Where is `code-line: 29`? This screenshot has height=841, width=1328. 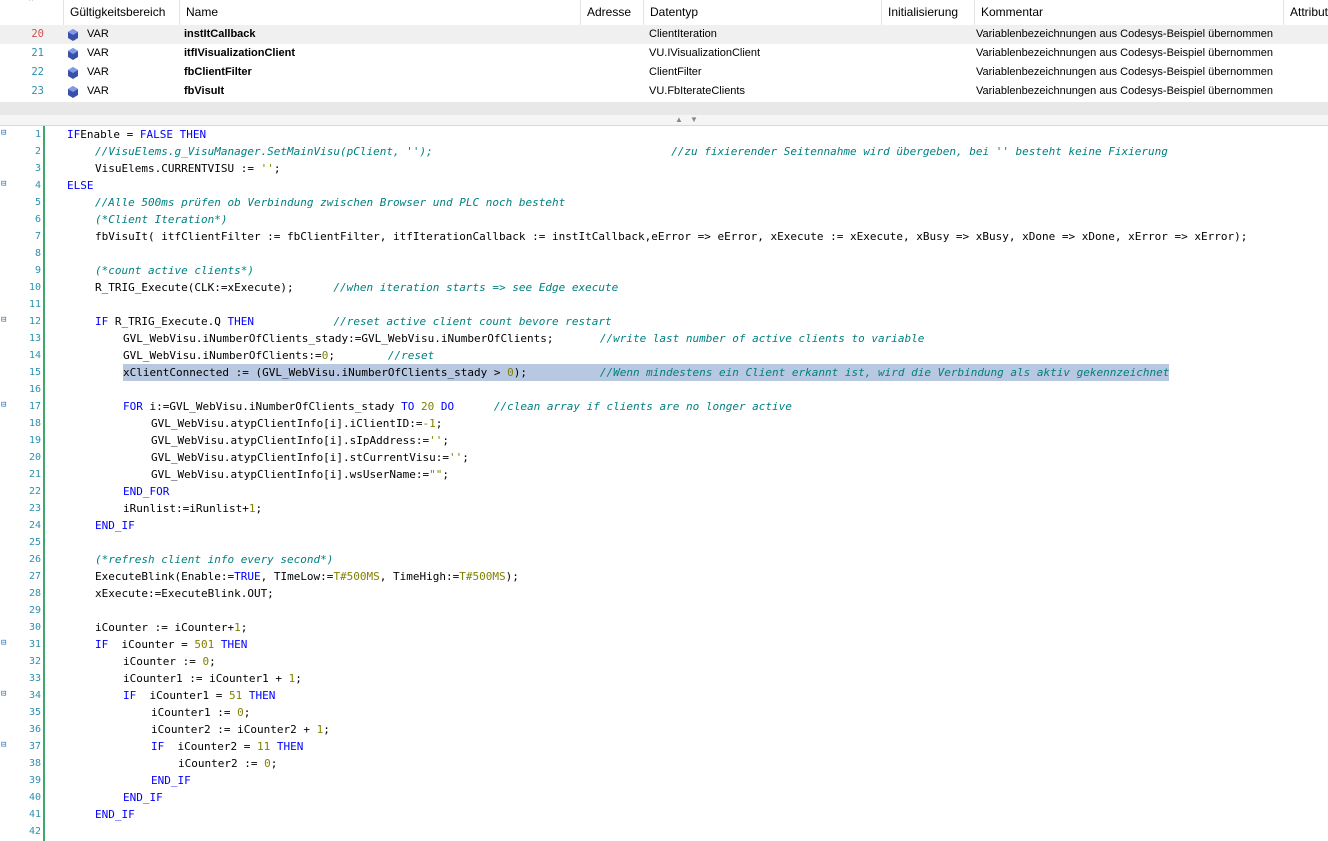 code-line: 29 is located at coordinates (664, 610).